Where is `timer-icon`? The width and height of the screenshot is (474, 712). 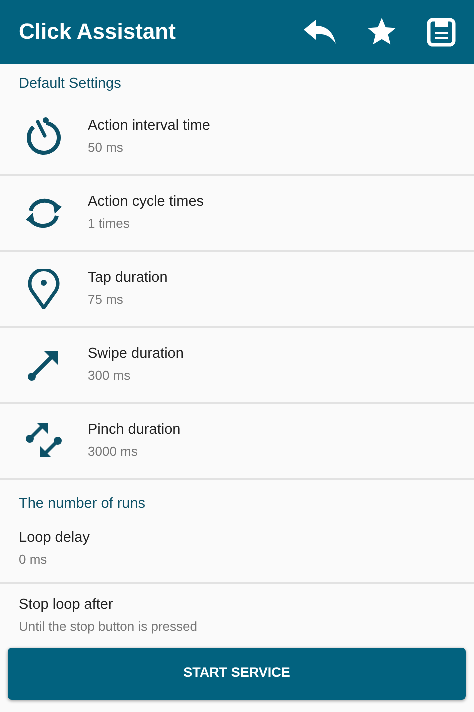
timer-icon is located at coordinates (44, 136).